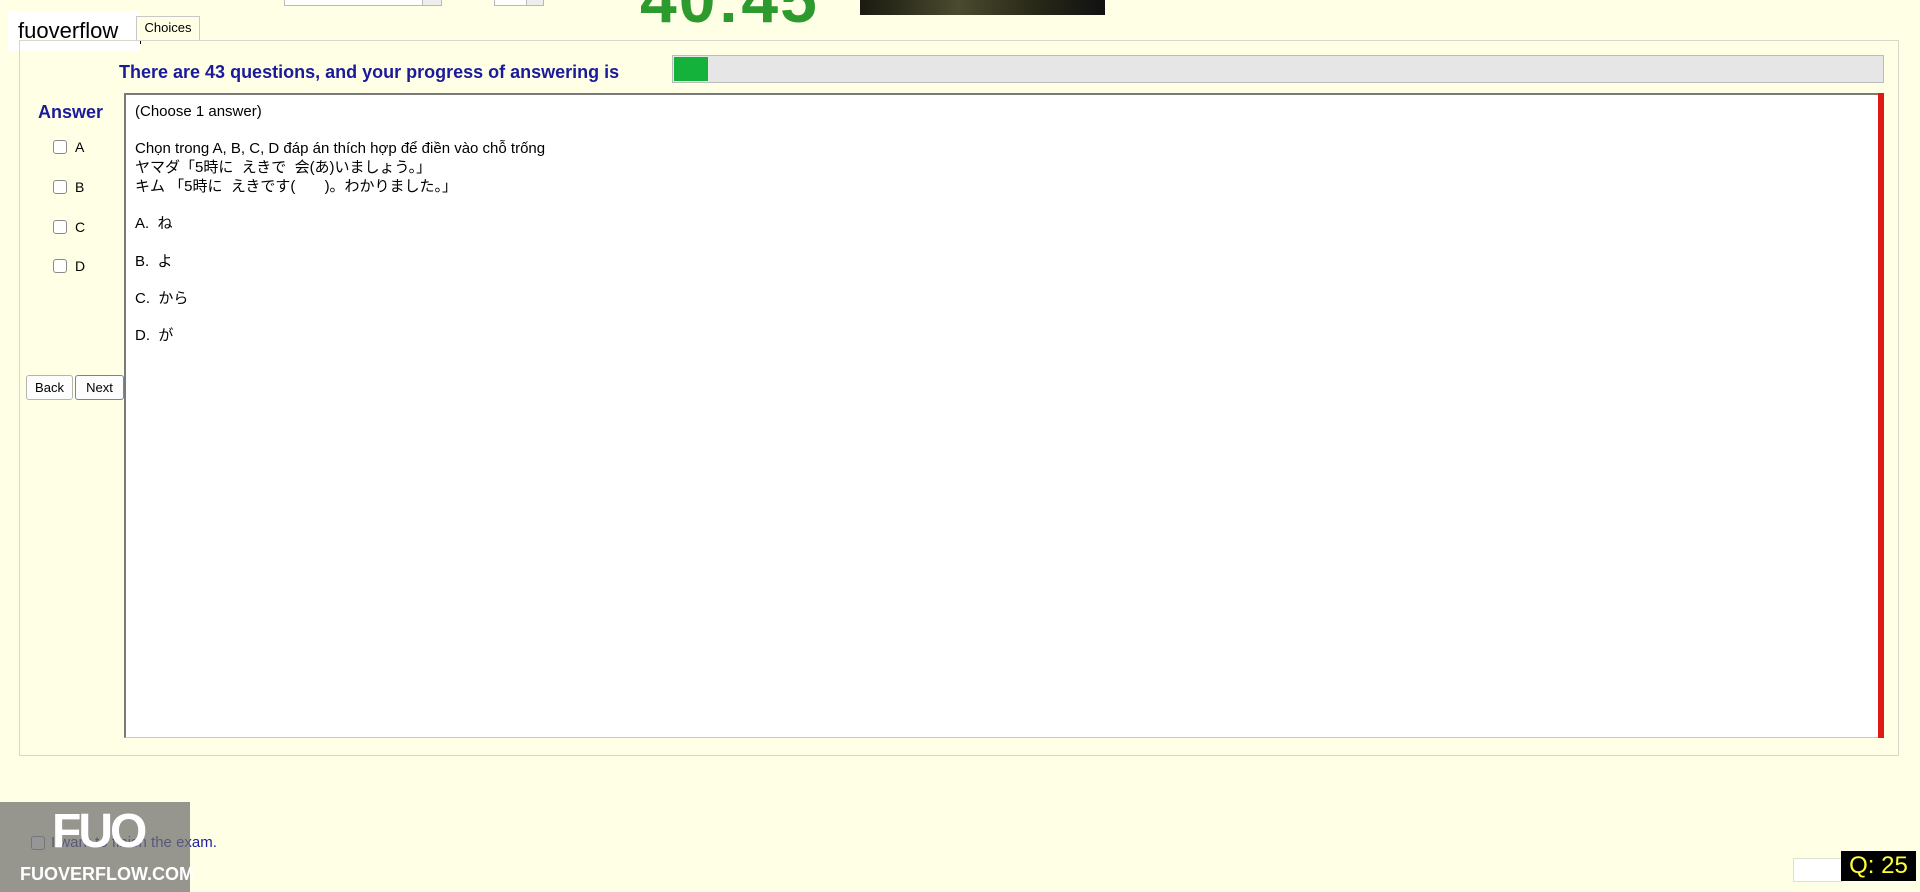  I want to click on answer-option-b: B, so click(68, 187).